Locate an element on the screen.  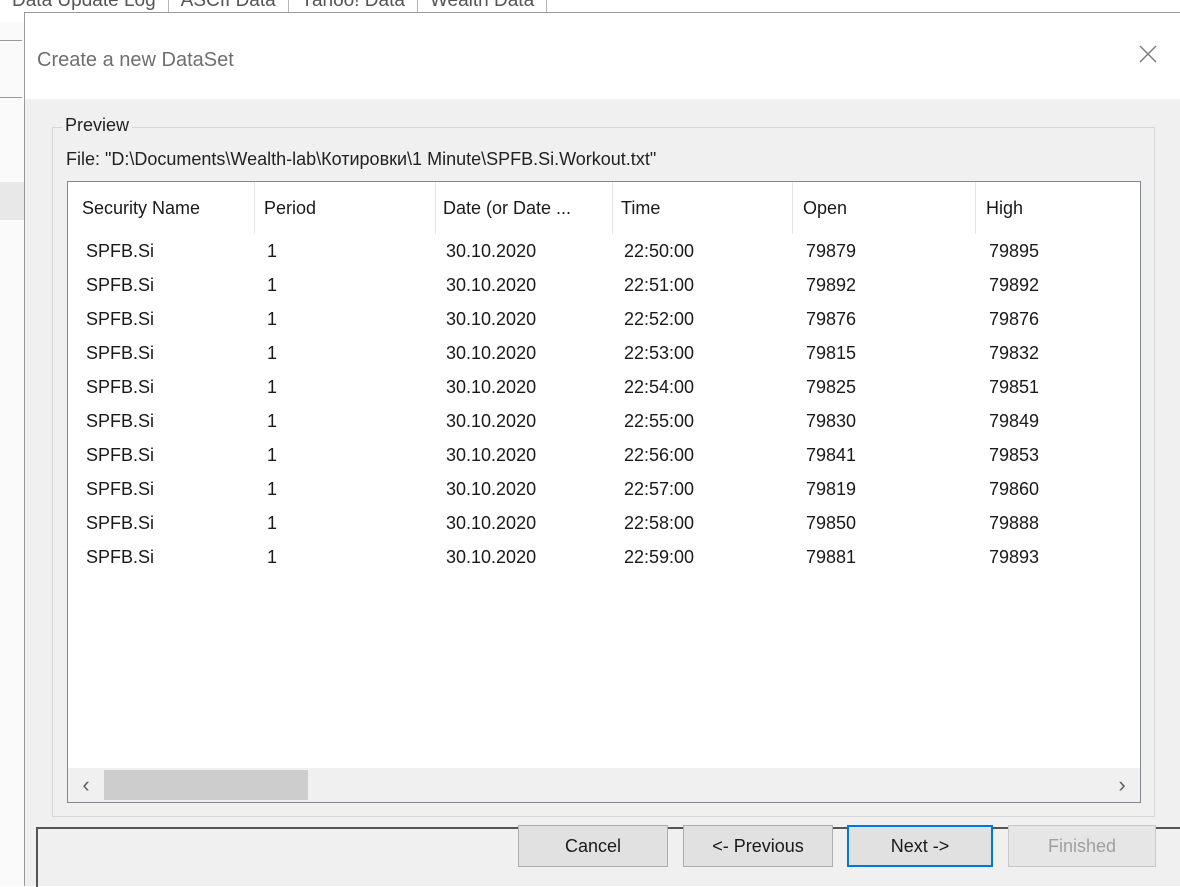
scroll-left-icon: ‹ is located at coordinates (86, 785).